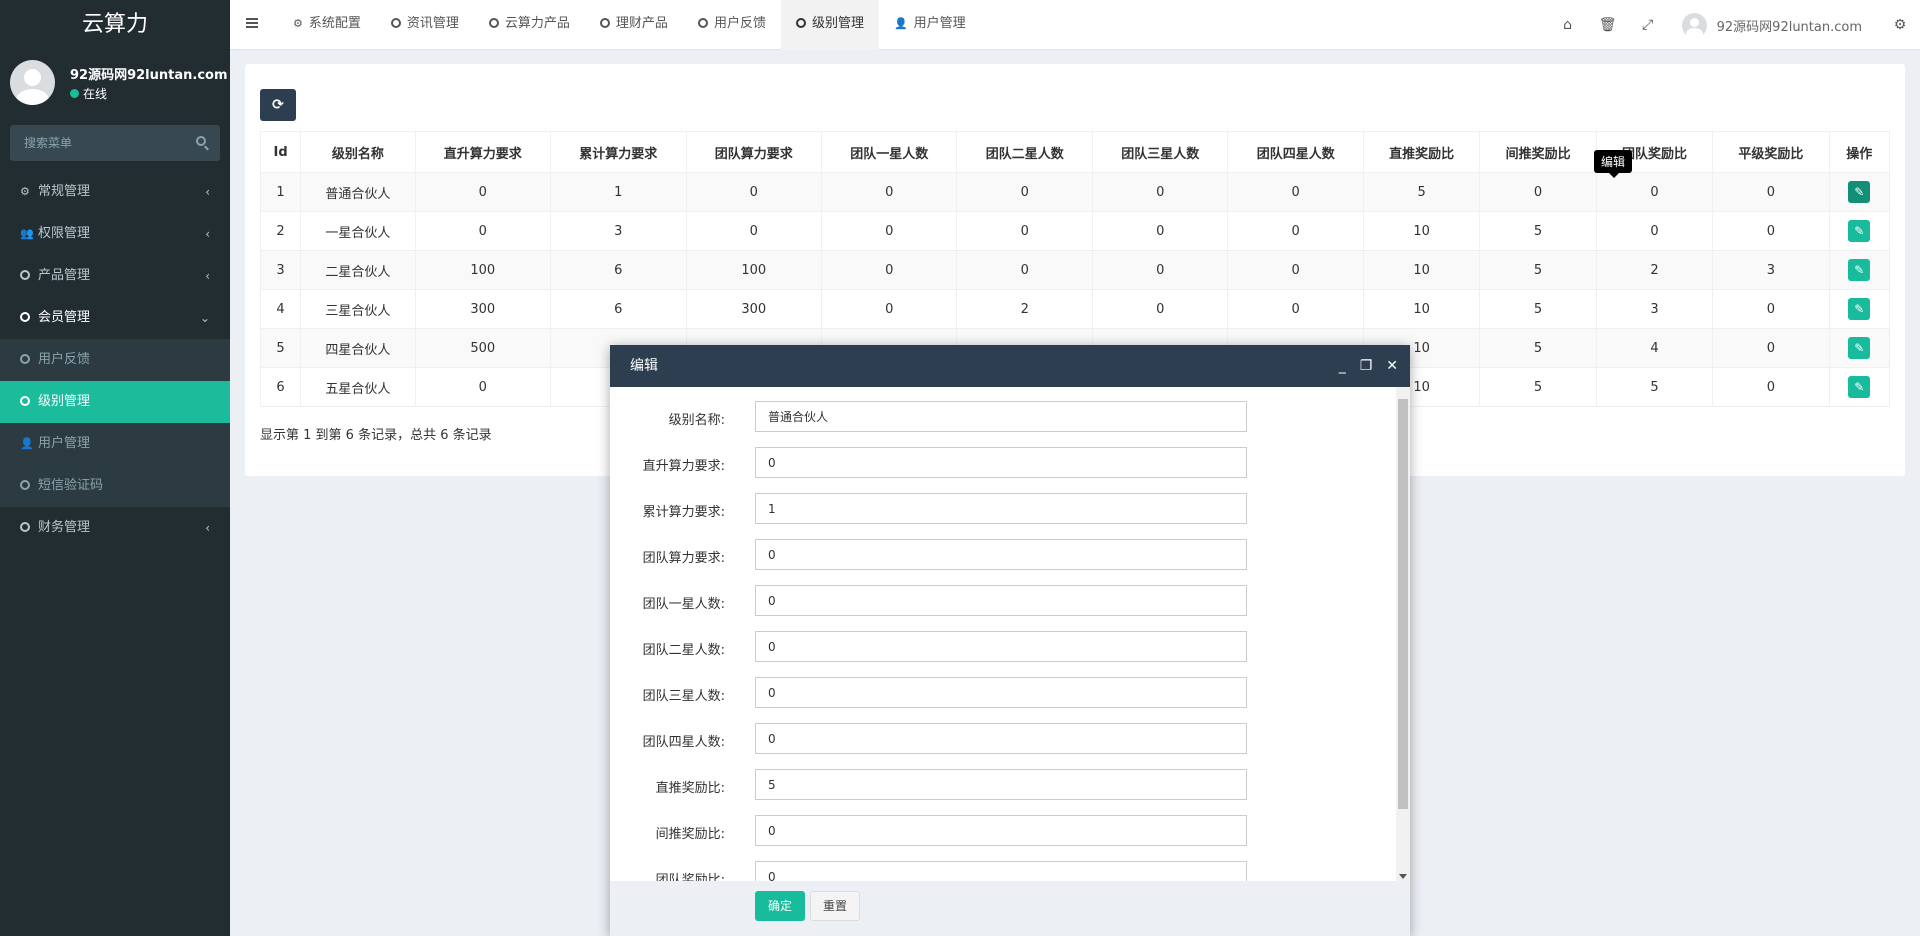 The height and width of the screenshot is (936, 1920). Describe the element at coordinates (1538, 152) in the screenshot. I see `col-header: 间推奖励比` at that location.